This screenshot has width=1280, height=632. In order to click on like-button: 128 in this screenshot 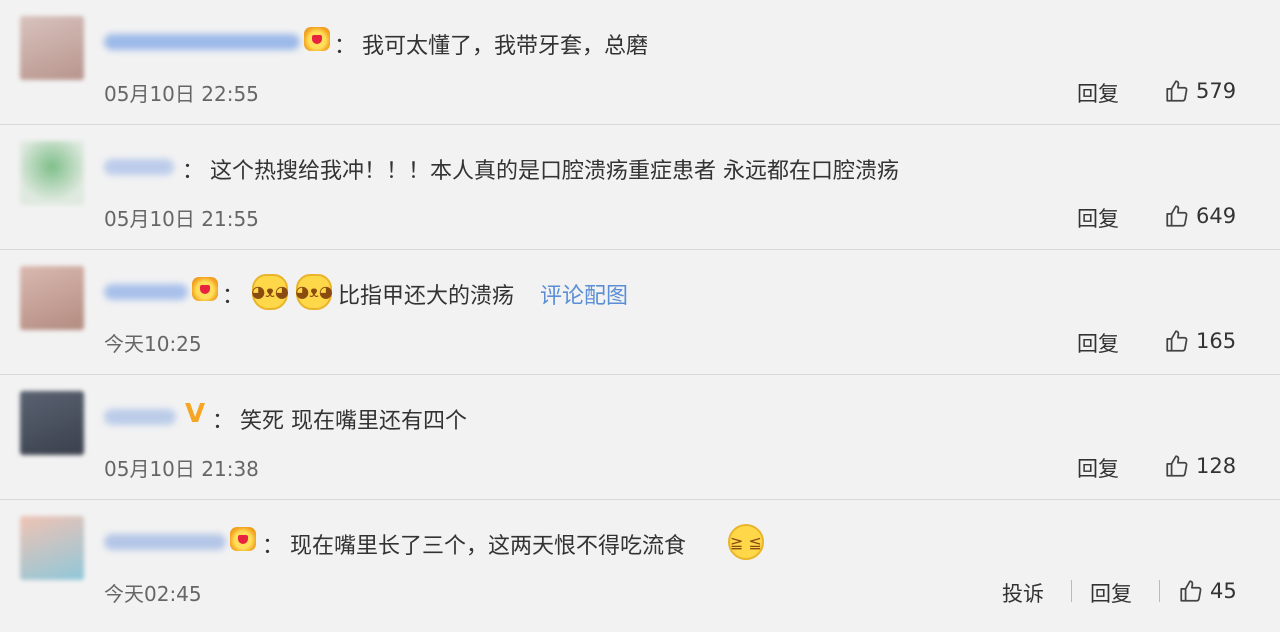, I will do `click(1200, 466)`.